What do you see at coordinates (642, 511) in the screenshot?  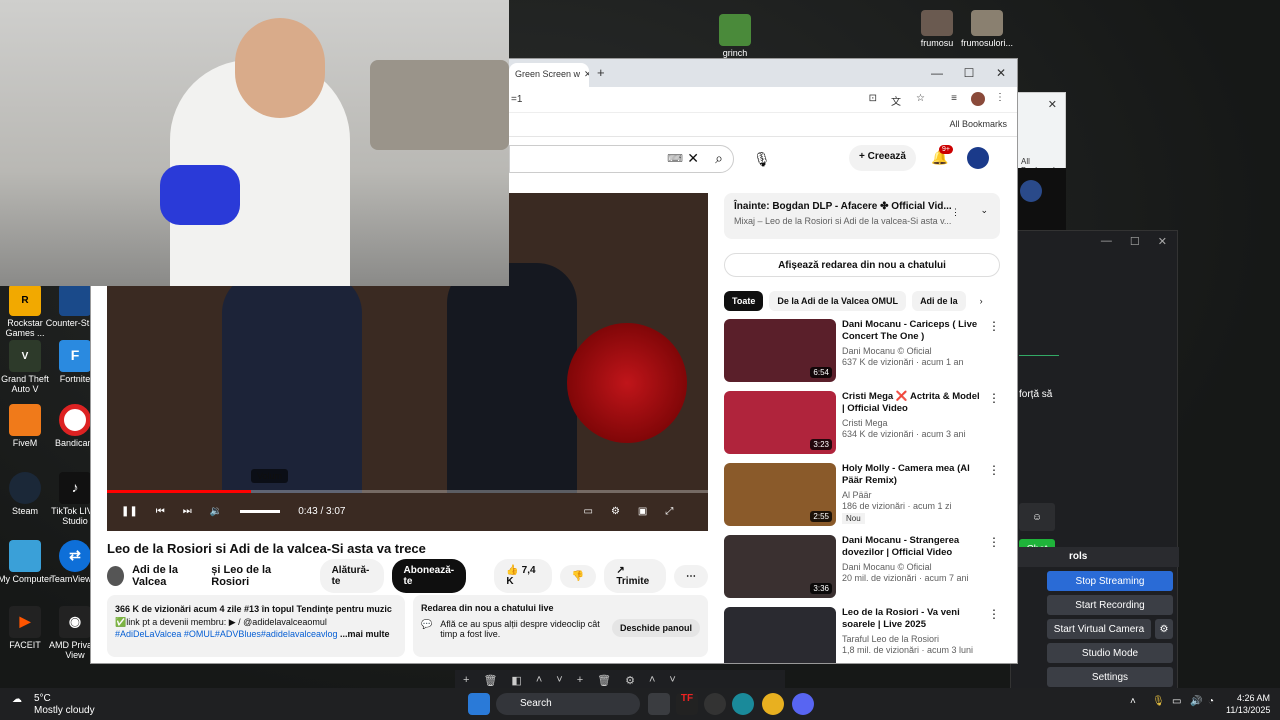 I see `theater-icon: ▣` at bounding box center [642, 511].